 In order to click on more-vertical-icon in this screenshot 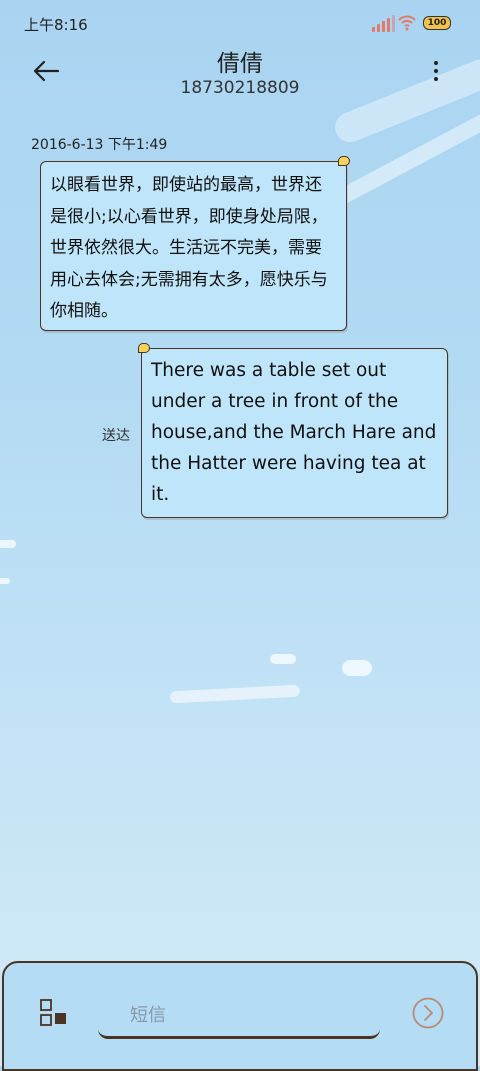, I will do `click(436, 72)`.